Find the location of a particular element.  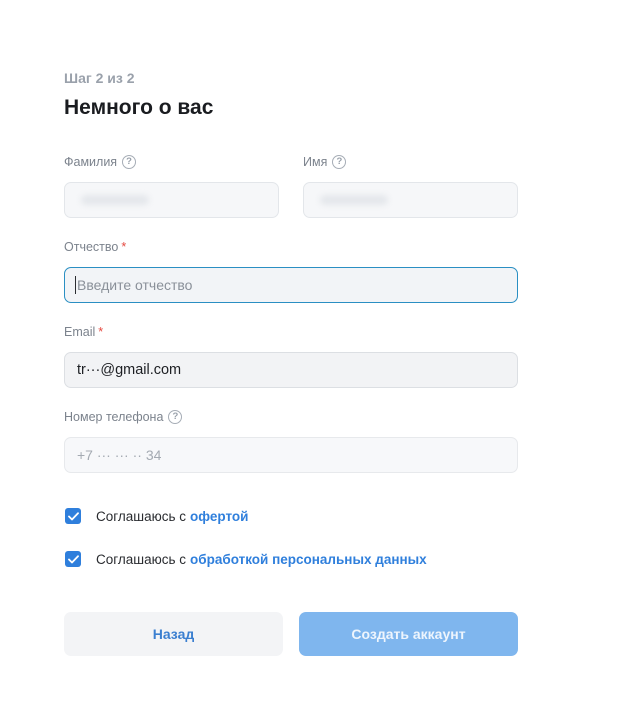

last-name-label: Фамилия ? is located at coordinates (100, 162).